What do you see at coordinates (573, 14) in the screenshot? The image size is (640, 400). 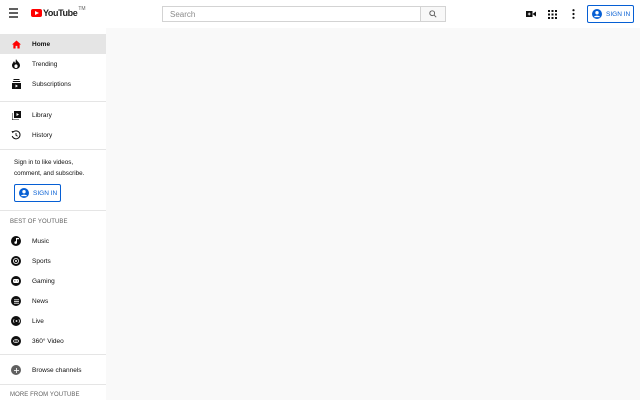 I see `more-vert-icon` at bounding box center [573, 14].